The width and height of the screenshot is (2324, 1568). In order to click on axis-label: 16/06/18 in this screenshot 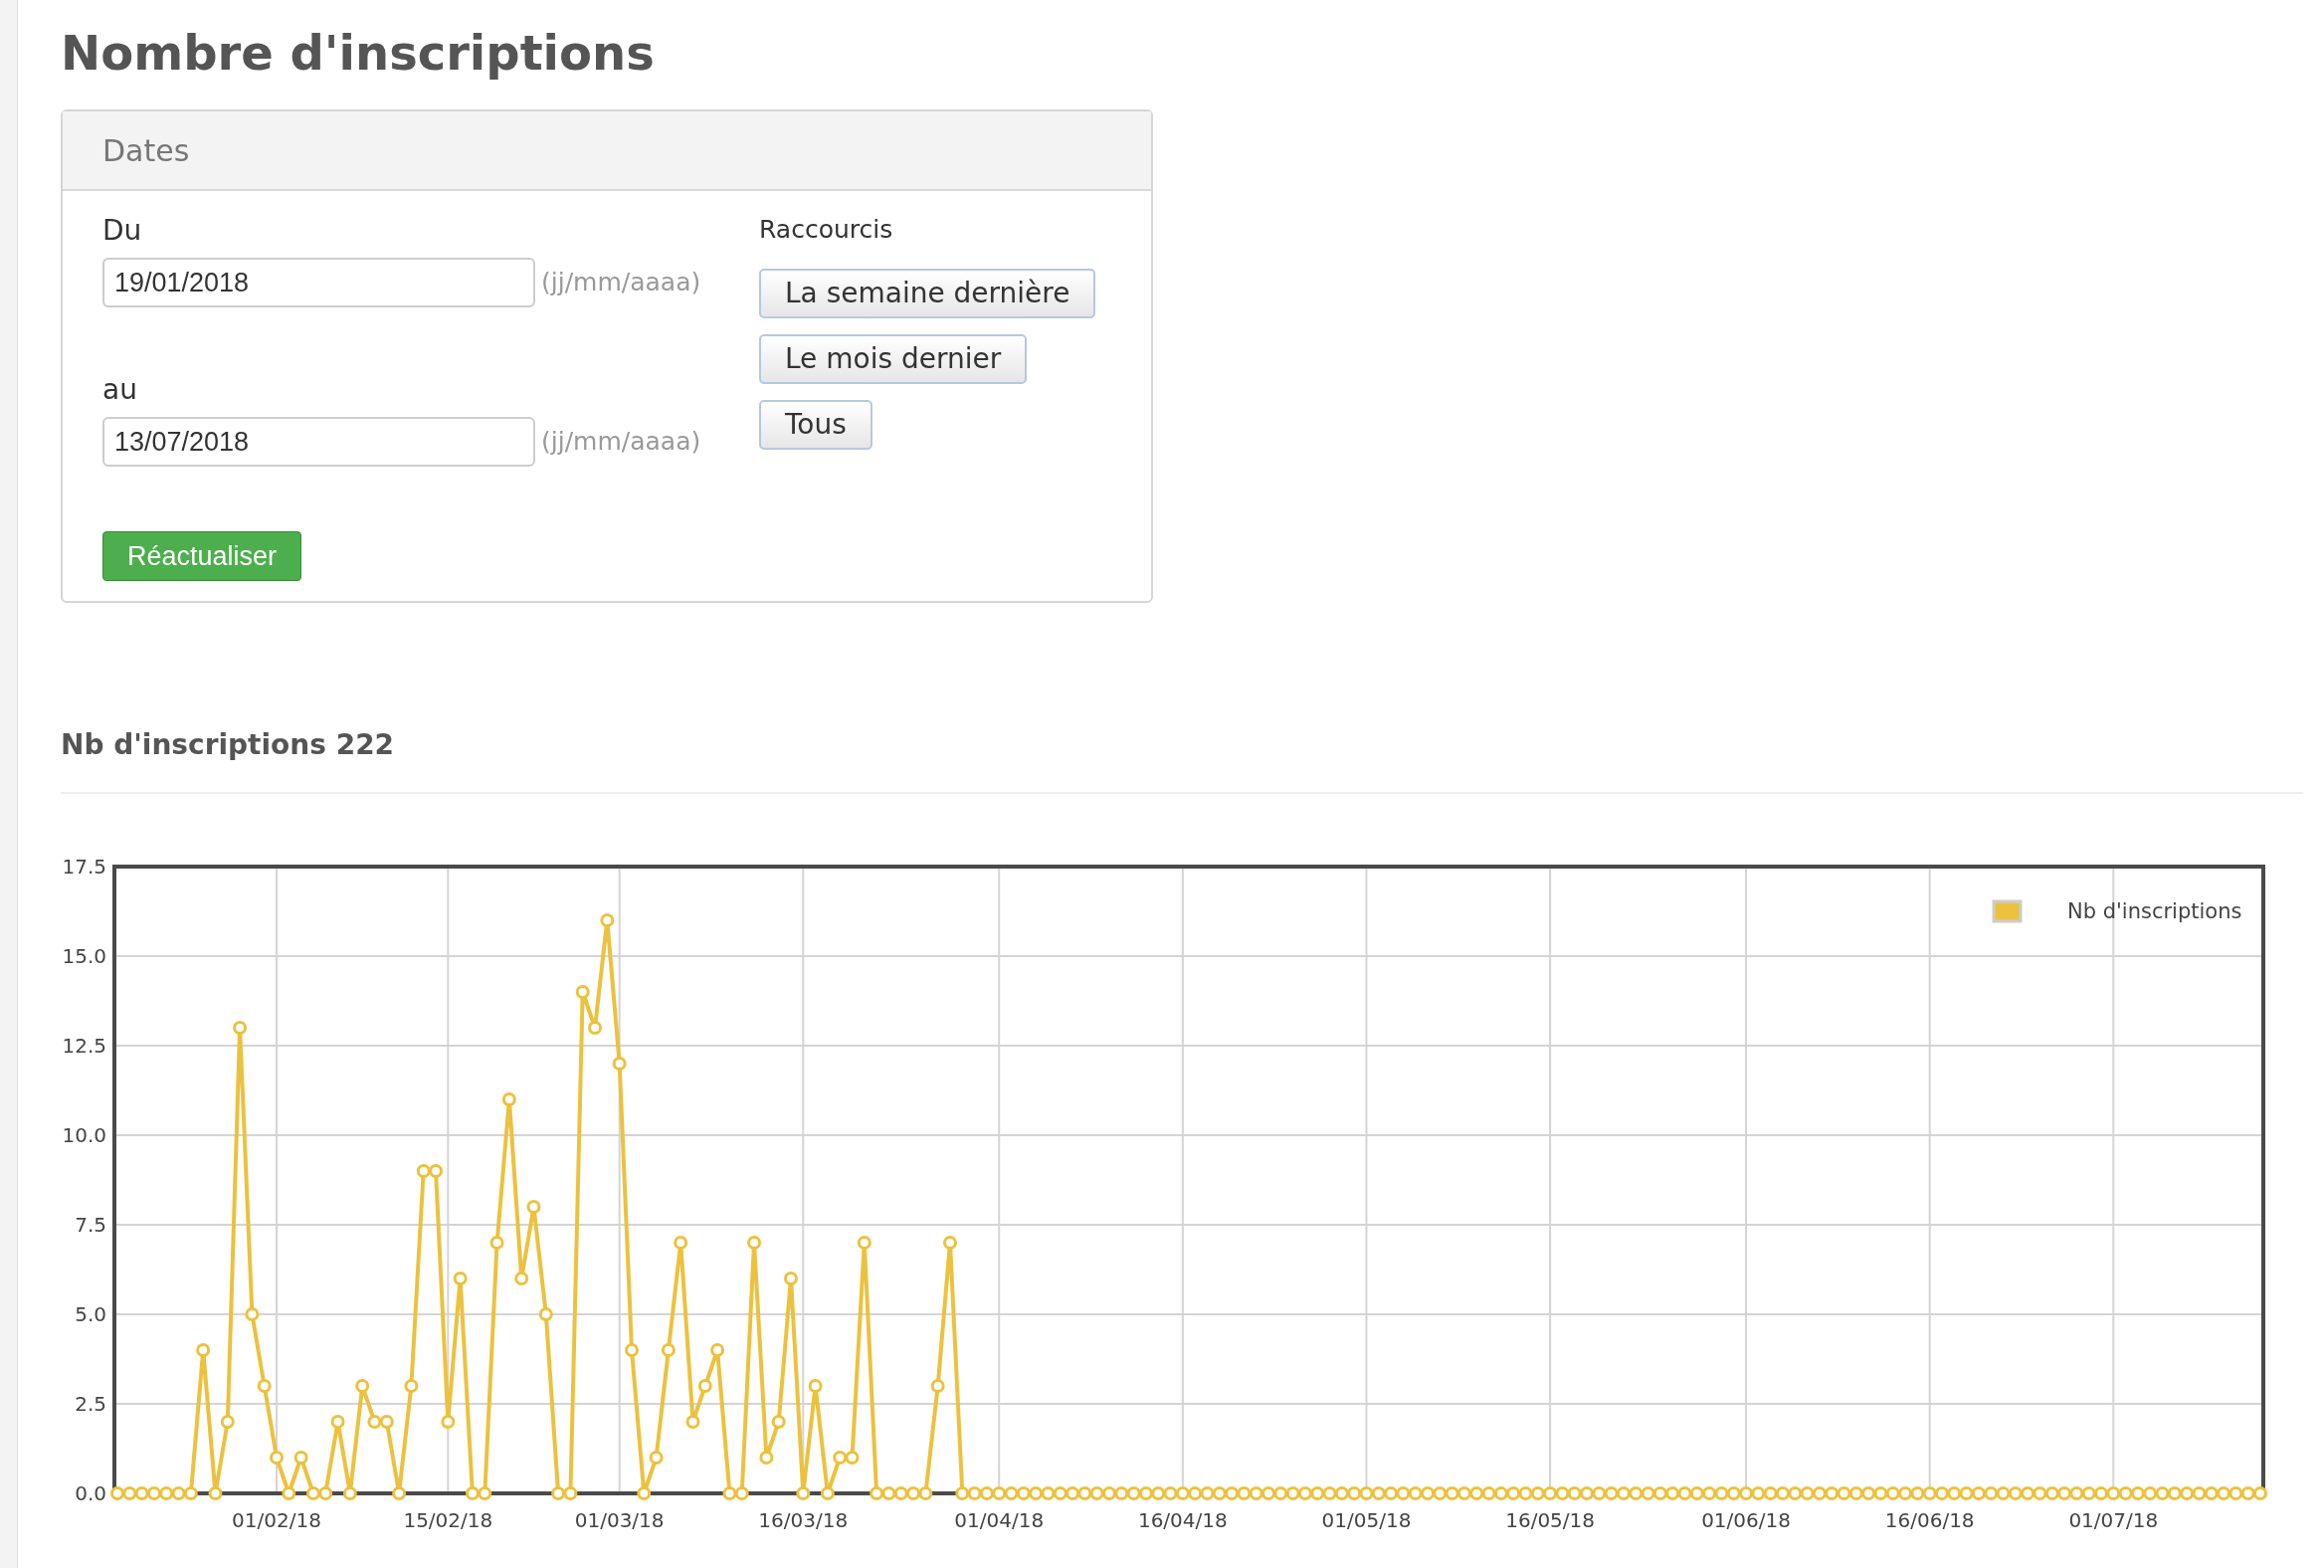, I will do `click(1930, 1520)`.